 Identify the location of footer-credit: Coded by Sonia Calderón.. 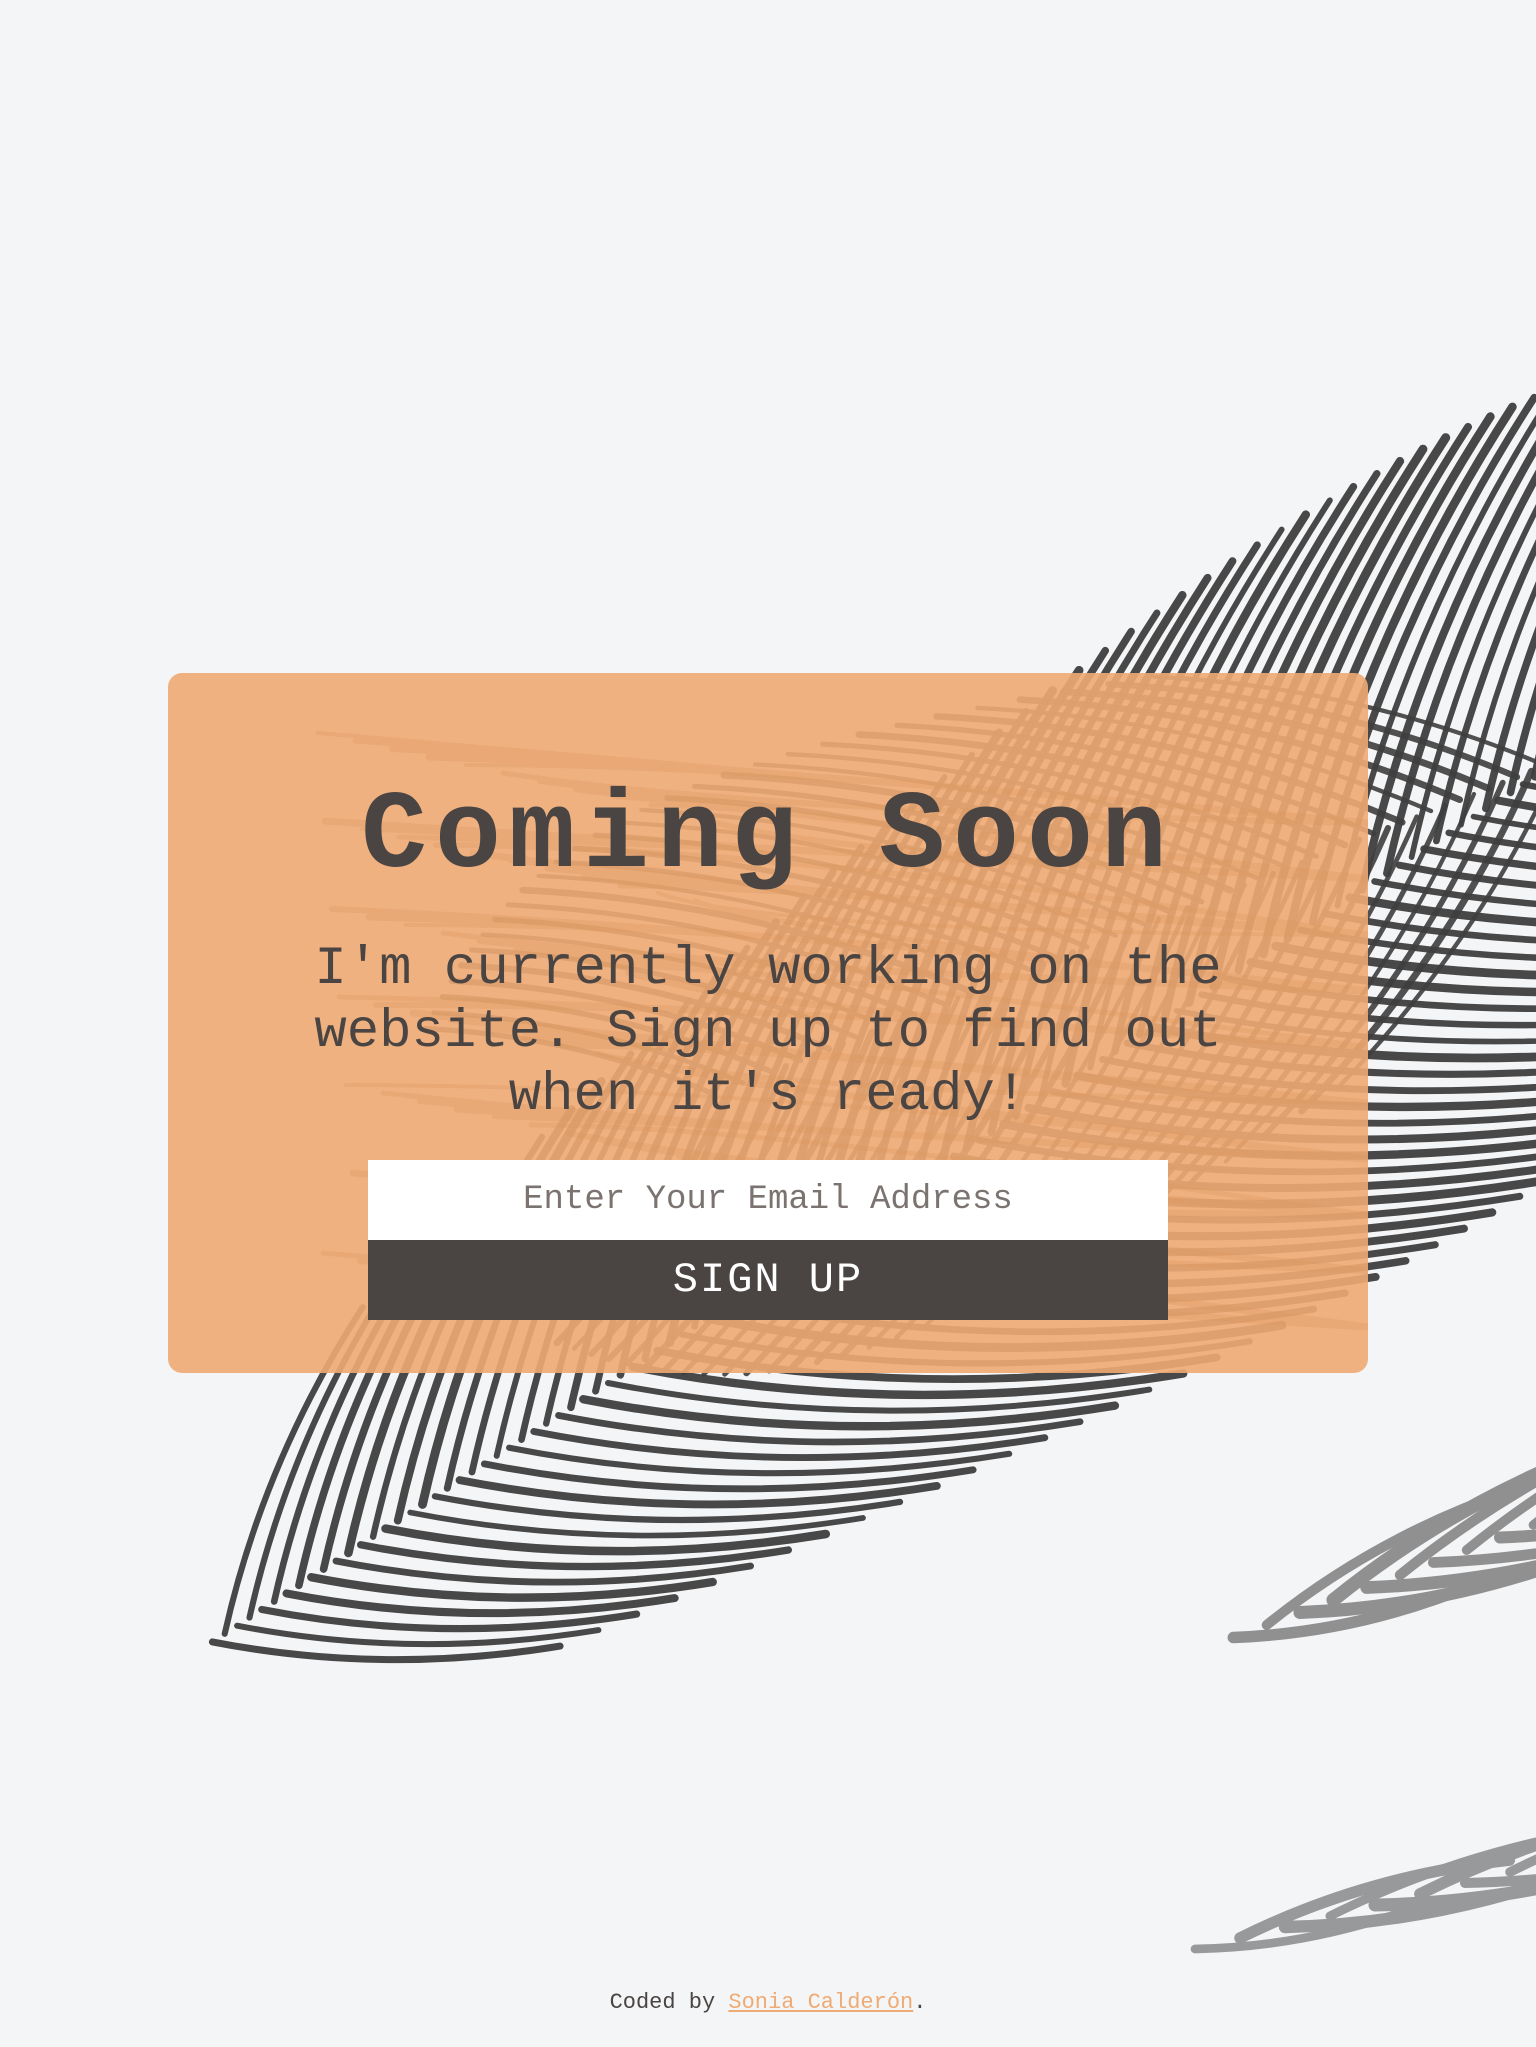
(768, 2002).